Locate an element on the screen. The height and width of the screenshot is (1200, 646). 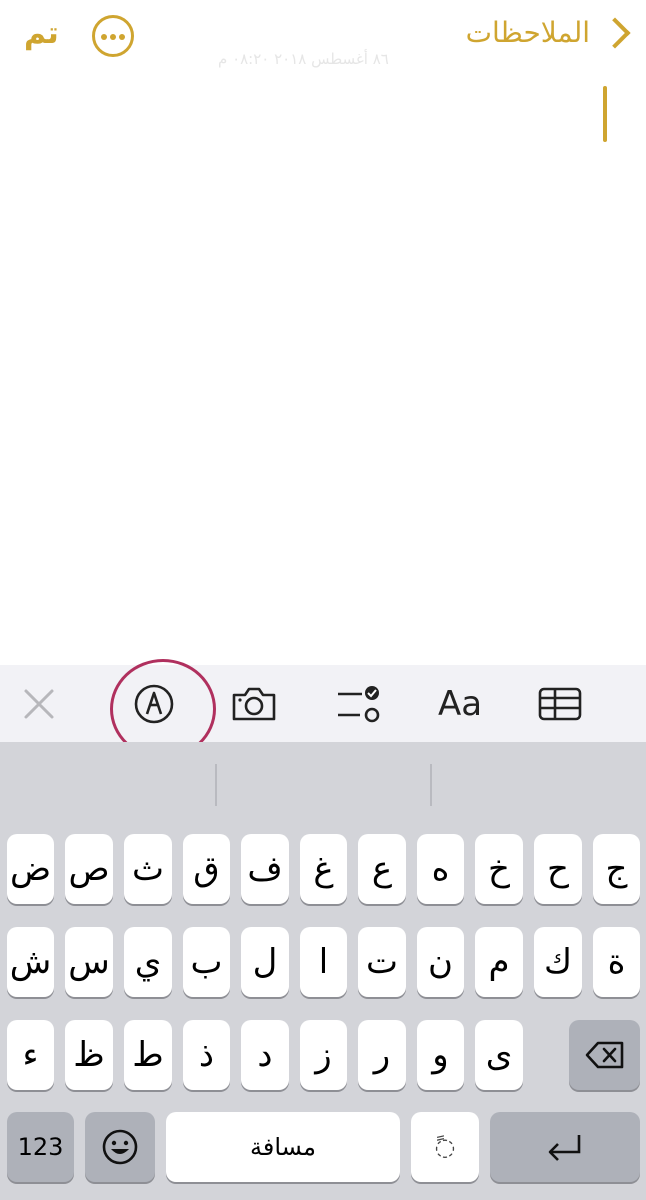
delete-key is located at coordinates (604, 1055).